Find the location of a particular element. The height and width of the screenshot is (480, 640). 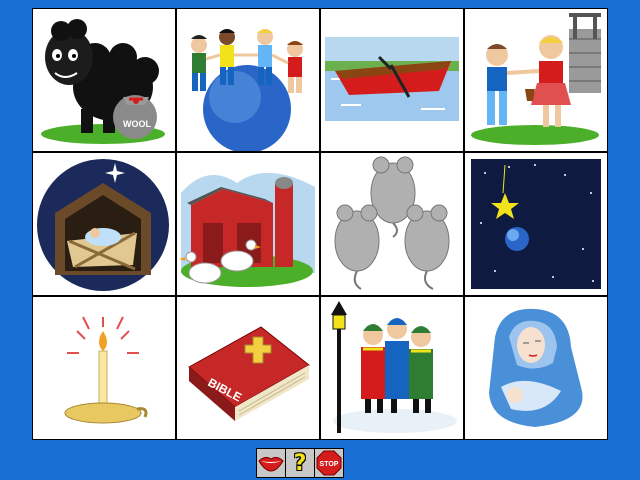

three-mice-image is located at coordinates (392, 223).